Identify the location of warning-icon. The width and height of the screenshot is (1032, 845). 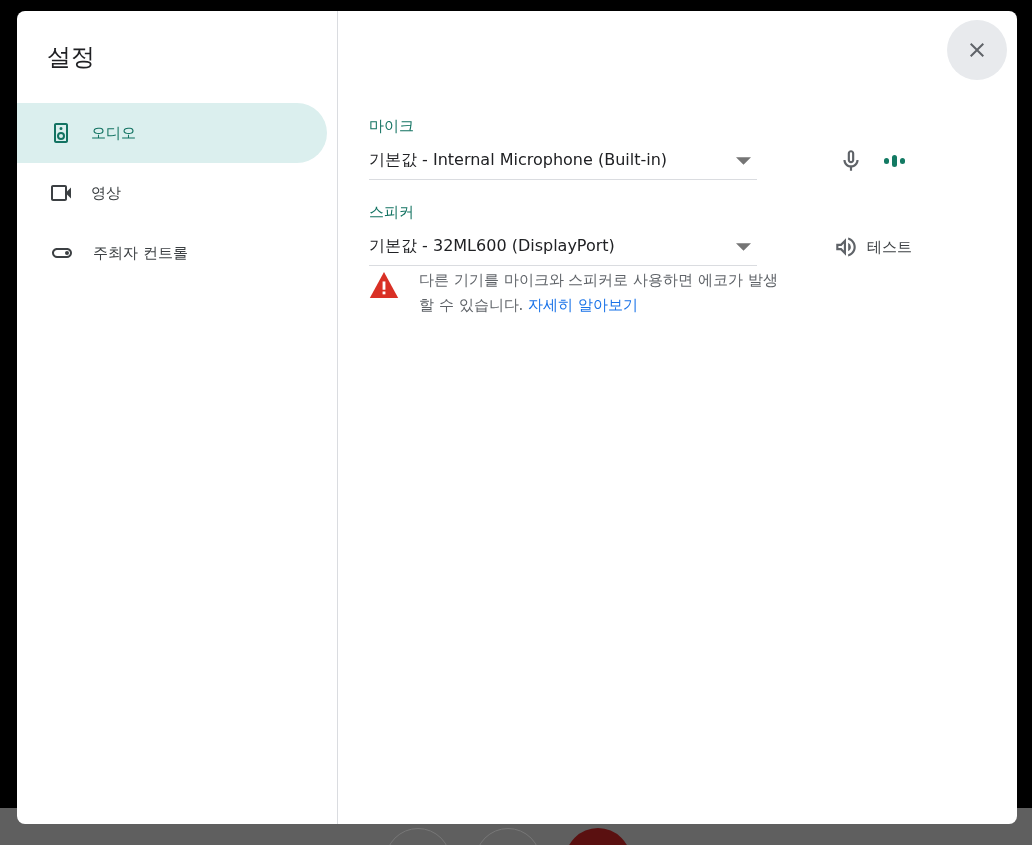
(384, 285).